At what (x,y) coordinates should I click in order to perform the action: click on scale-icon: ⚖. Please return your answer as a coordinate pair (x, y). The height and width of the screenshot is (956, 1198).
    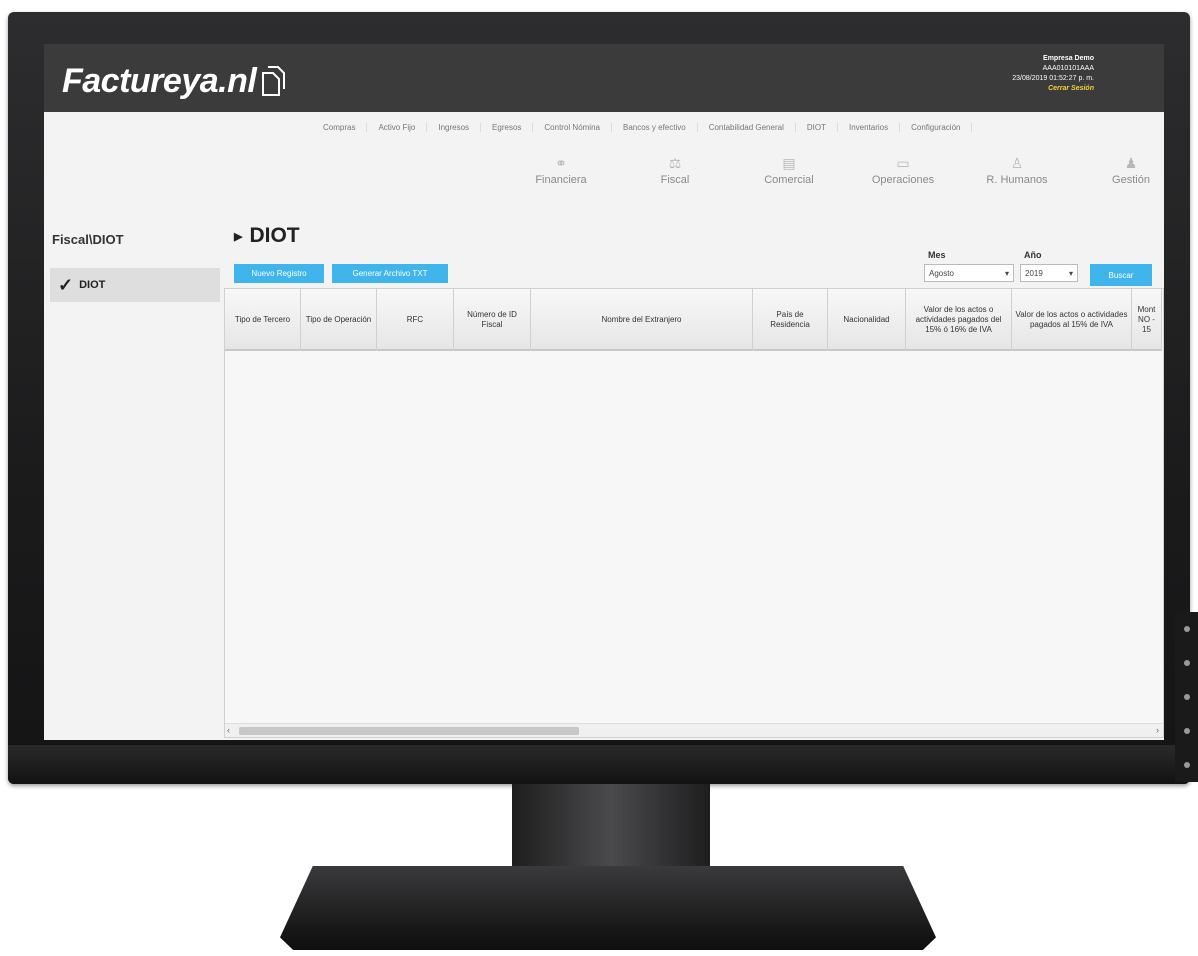
    Looking at the image, I should click on (675, 163).